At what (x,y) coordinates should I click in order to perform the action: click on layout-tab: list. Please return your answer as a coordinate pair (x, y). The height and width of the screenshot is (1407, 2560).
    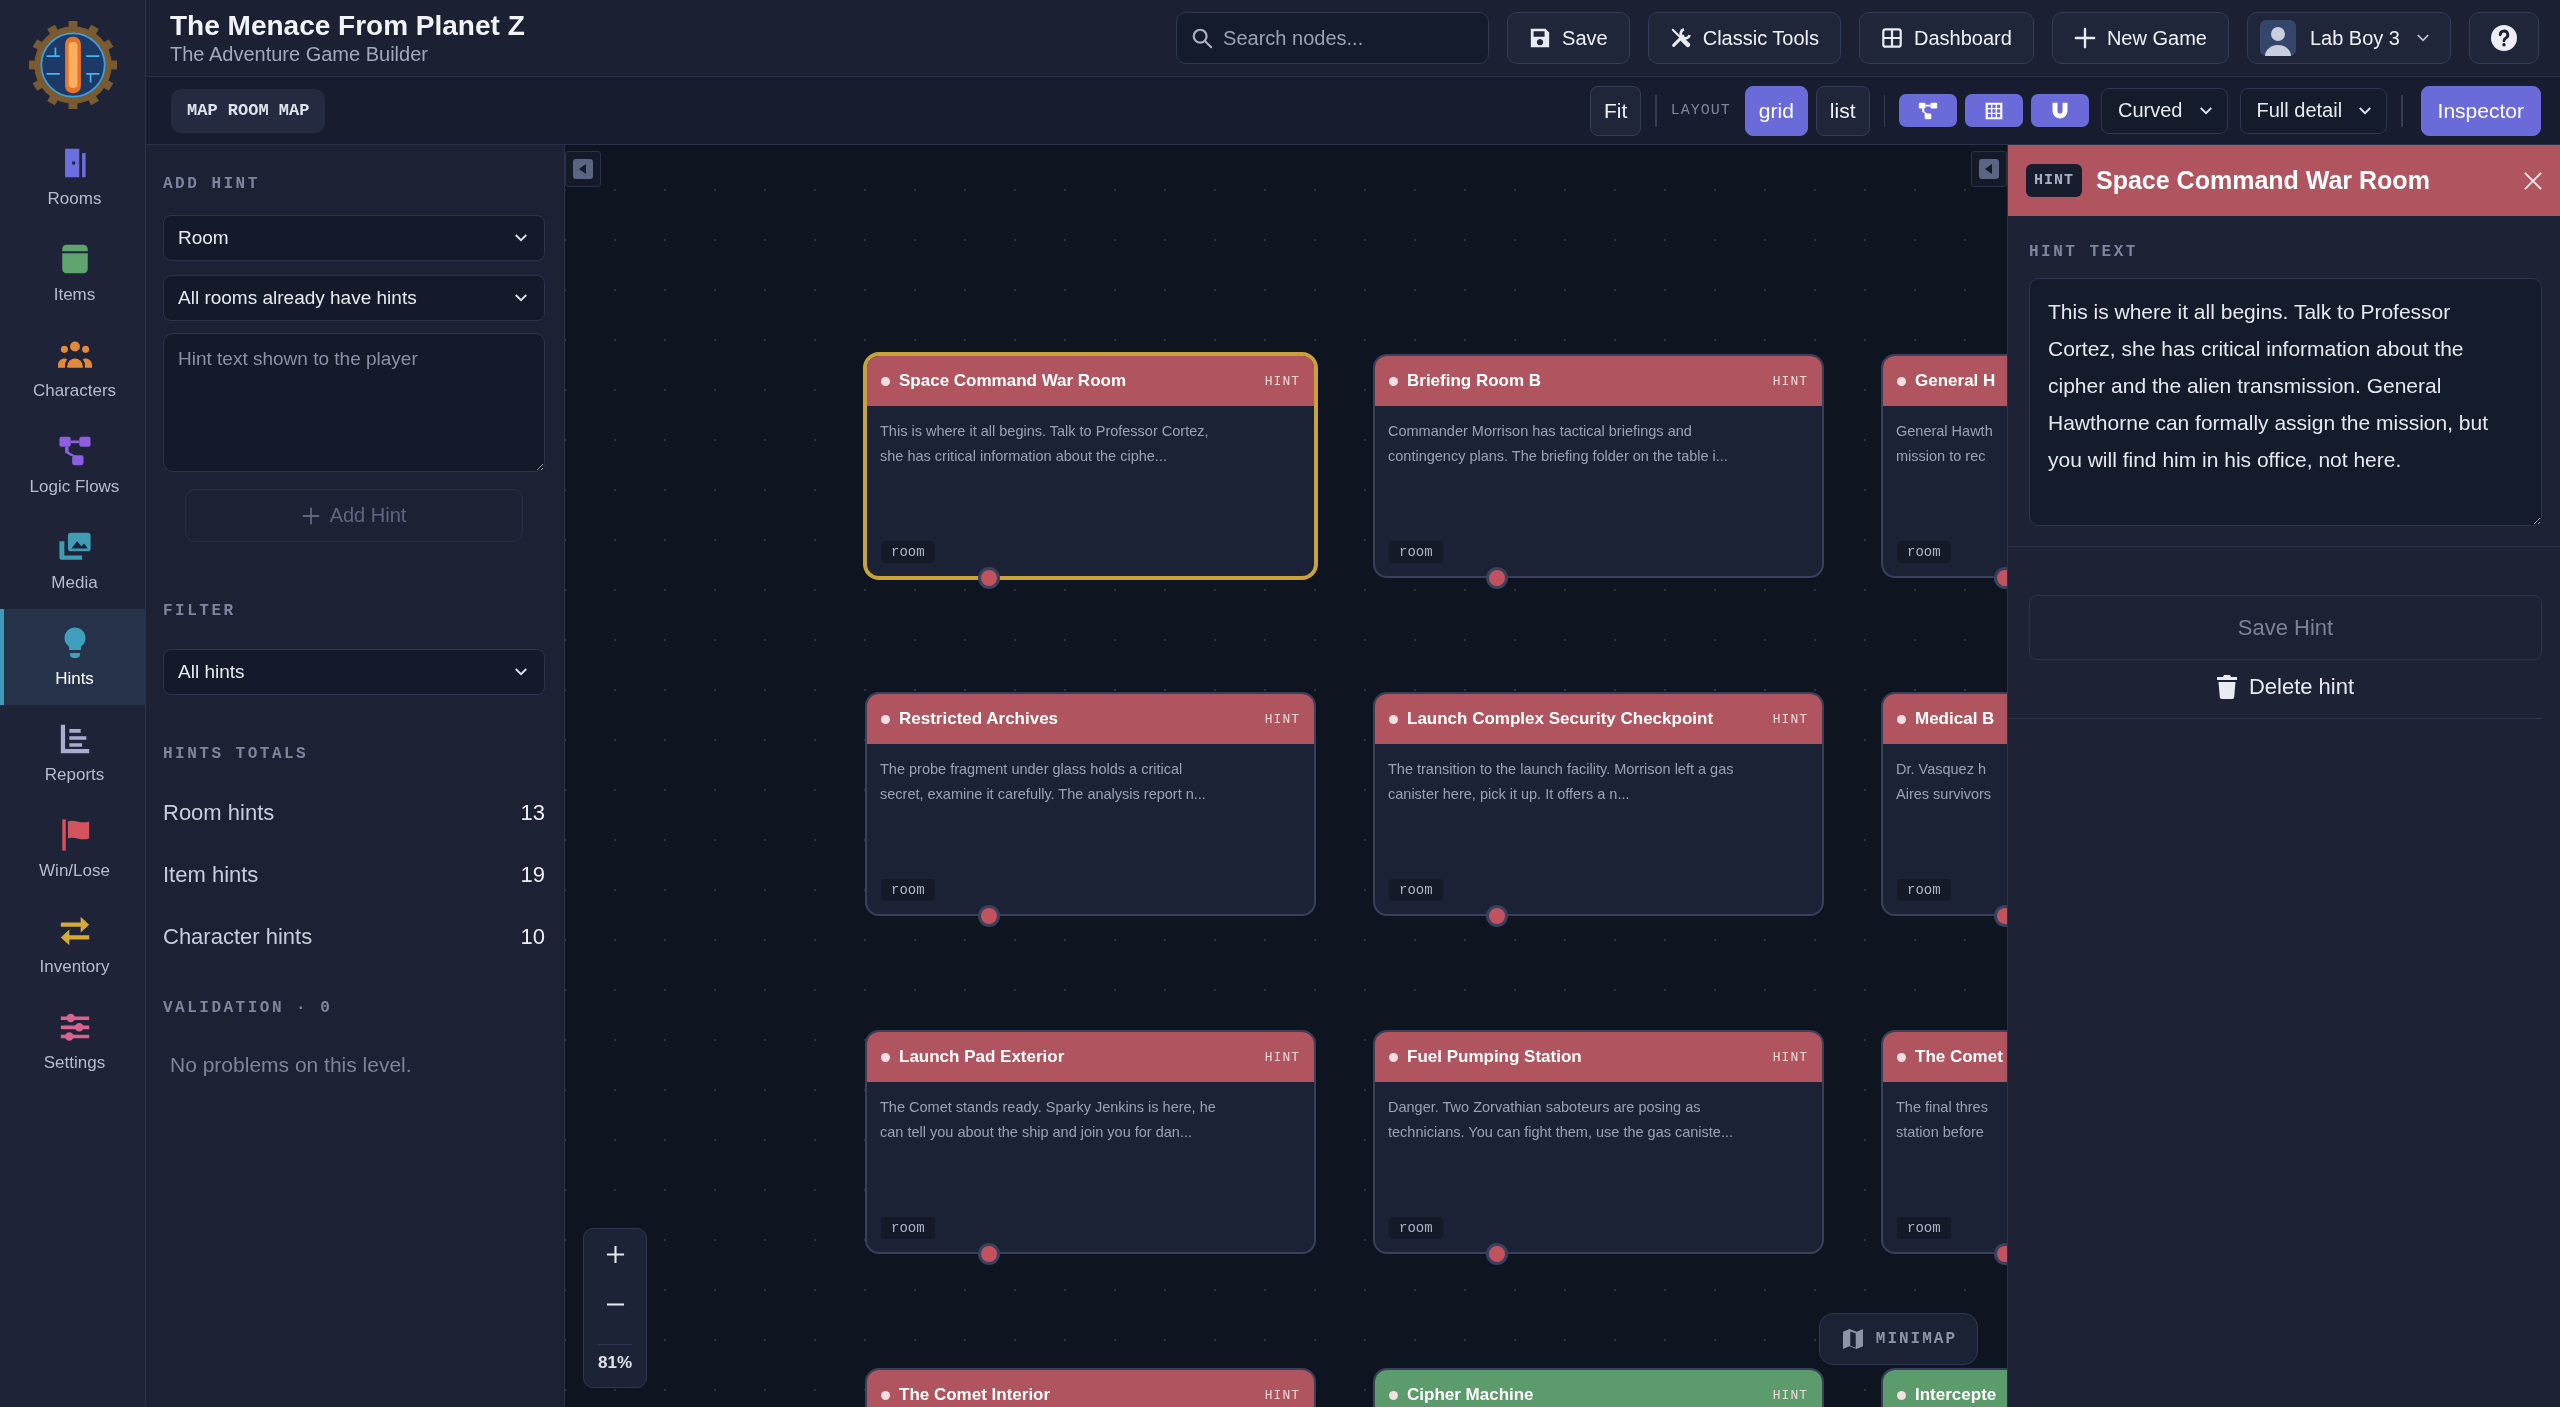
    Looking at the image, I should click on (1842, 110).